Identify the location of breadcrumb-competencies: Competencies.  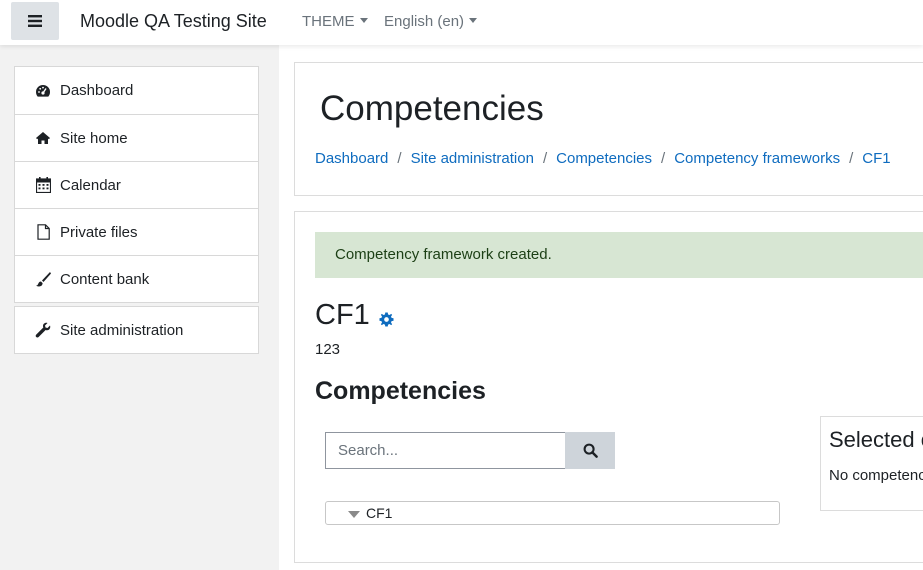
(604, 158).